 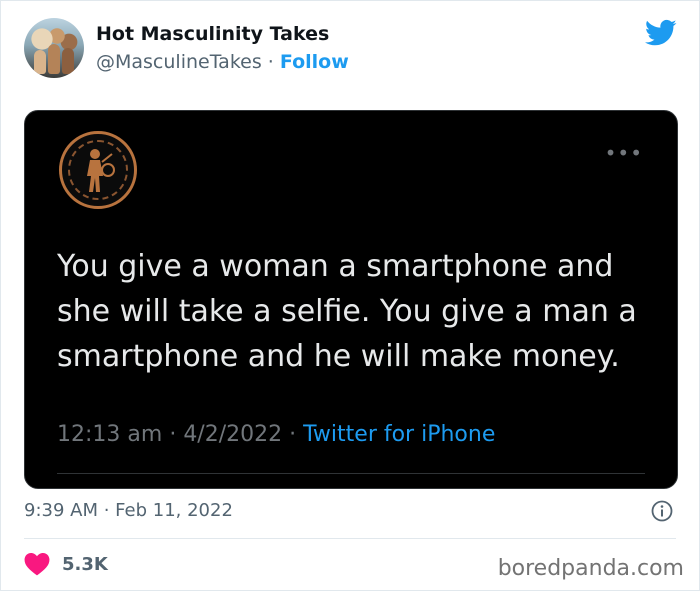 What do you see at coordinates (314, 62) in the screenshot?
I see `follow-button: Follow` at bounding box center [314, 62].